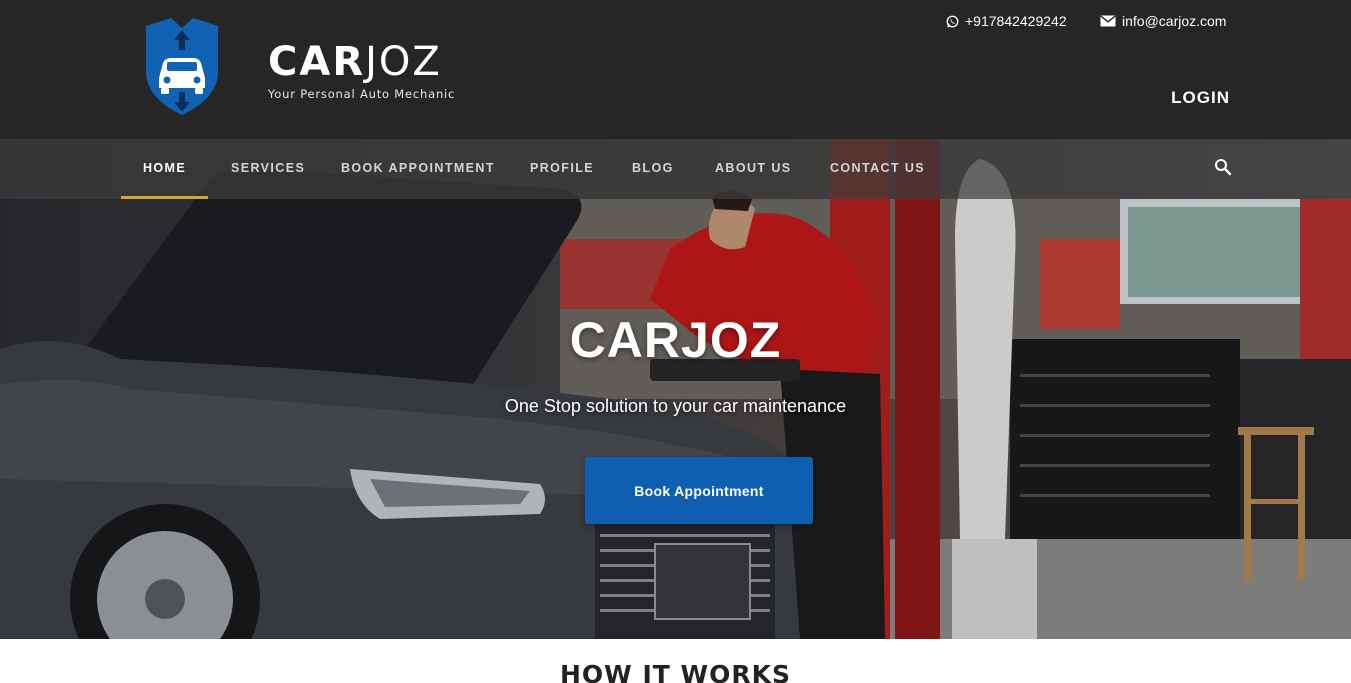  I want to click on book-appointment-button: Book Appointment, so click(699, 490).